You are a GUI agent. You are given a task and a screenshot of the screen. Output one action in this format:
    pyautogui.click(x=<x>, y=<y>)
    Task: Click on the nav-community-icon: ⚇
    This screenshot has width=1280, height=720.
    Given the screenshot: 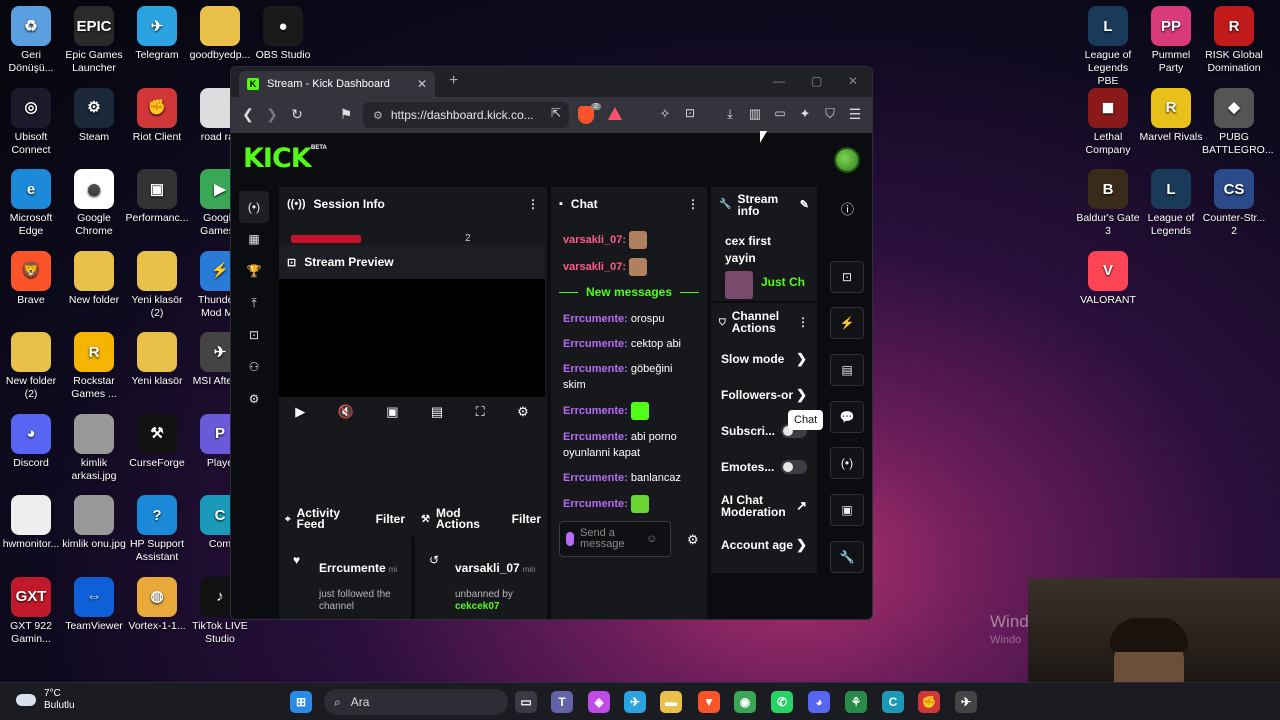 What is the action you would take?
    pyautogui.click(x=254, y=367)
    